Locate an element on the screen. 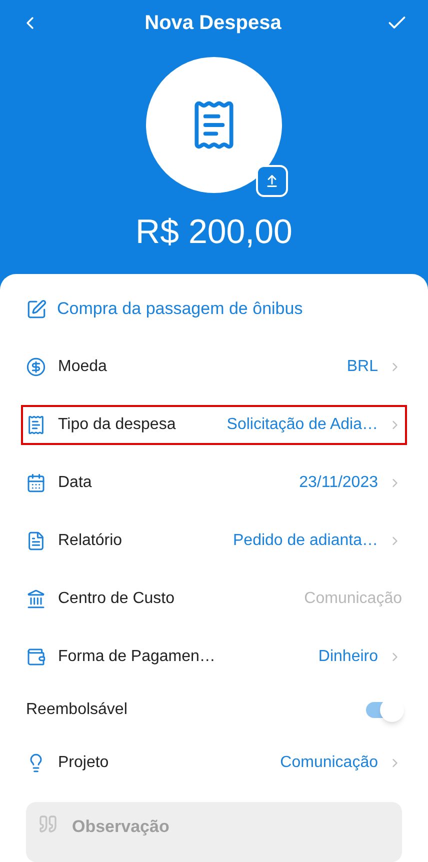  upload-button is located at coordinates (272, 181).